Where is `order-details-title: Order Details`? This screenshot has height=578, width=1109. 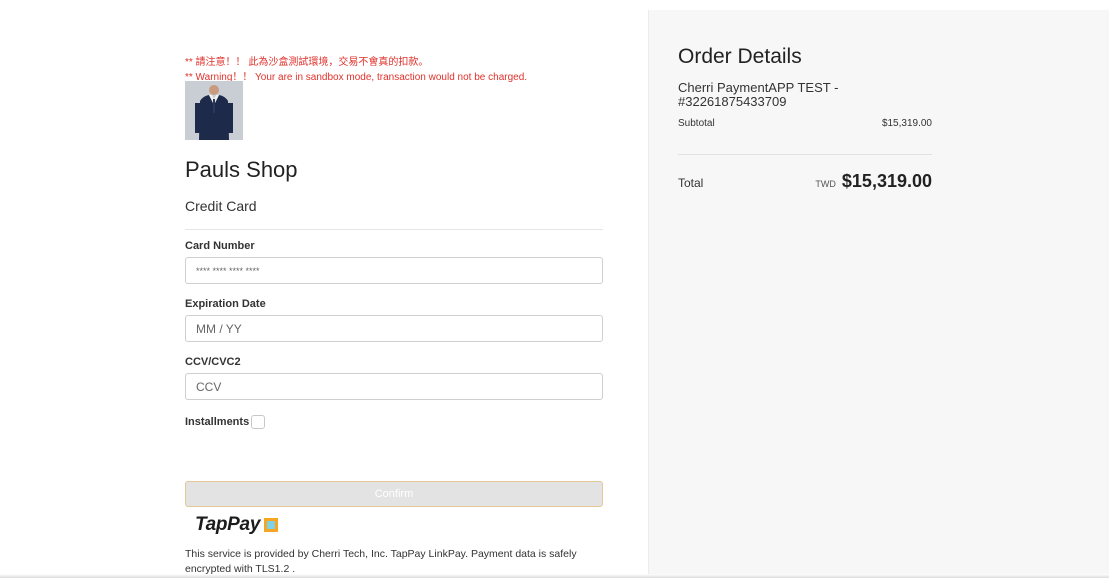 order-details-title: Order Details is located at coordinates (740, 56).